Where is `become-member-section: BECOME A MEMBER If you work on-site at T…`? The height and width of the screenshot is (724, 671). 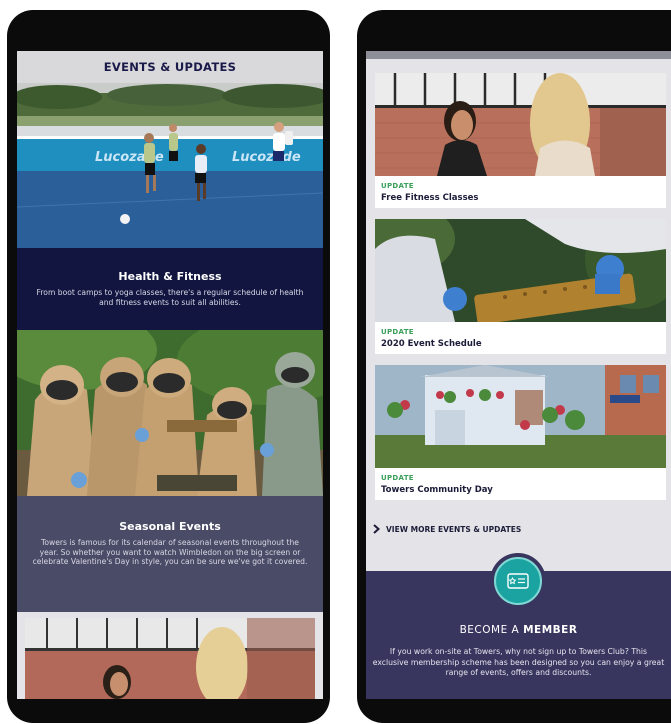 become-member-section: BECOME A MEMBER If you work on-site at T… is located at coordinates (518, 626).